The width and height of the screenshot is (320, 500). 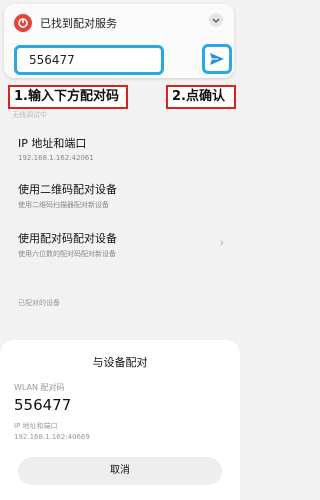 What do you see at coordinates (39, 387) in the screenshot?
I see `wlan-code-label: WLAN 配对码` at bounding box center [39, 387].